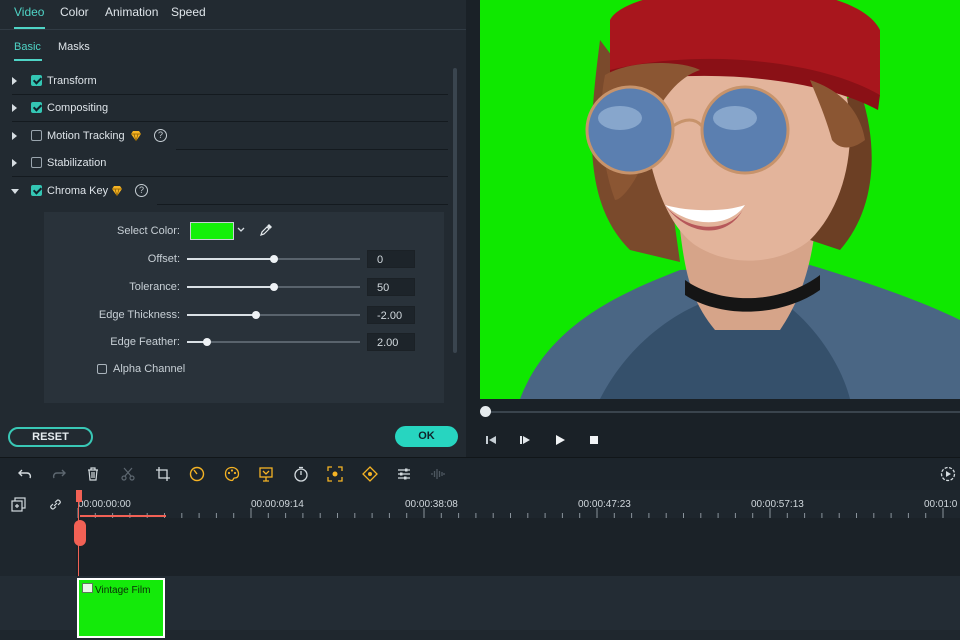  What do you see at coordinates (74, 47) in the screenshot?
I see `tab-masks: Masks` at bounding box center [74, 47].